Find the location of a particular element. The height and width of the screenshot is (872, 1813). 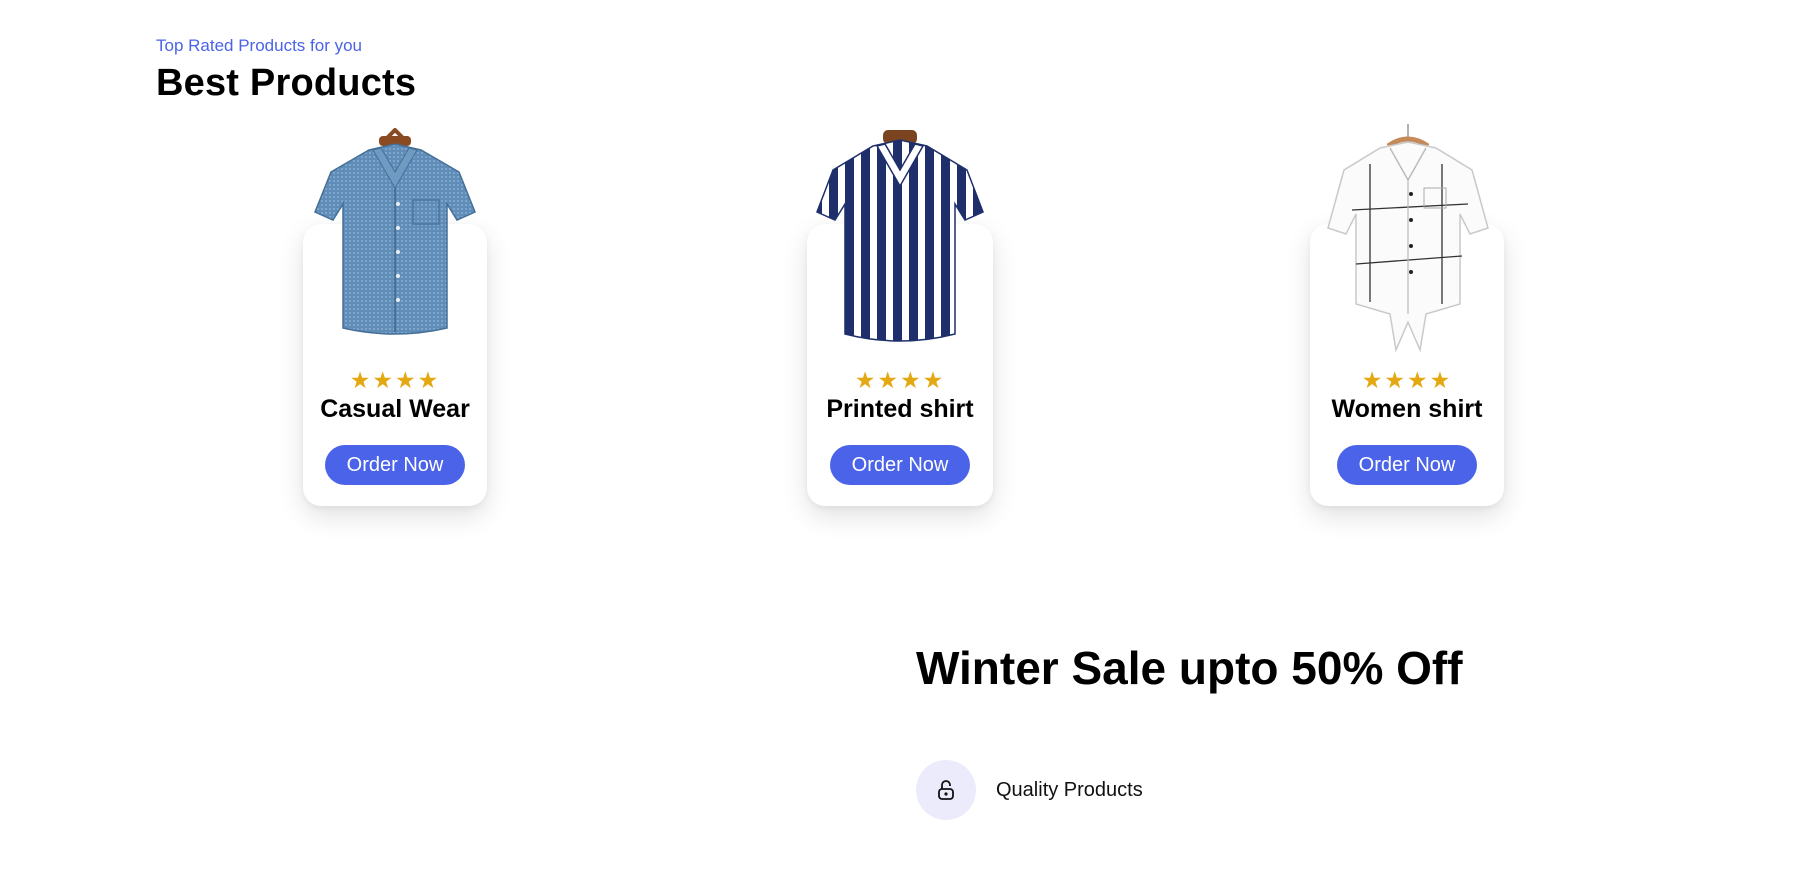

section-subtitle: Top Rated Products for you is located at coordinates (259, 45).